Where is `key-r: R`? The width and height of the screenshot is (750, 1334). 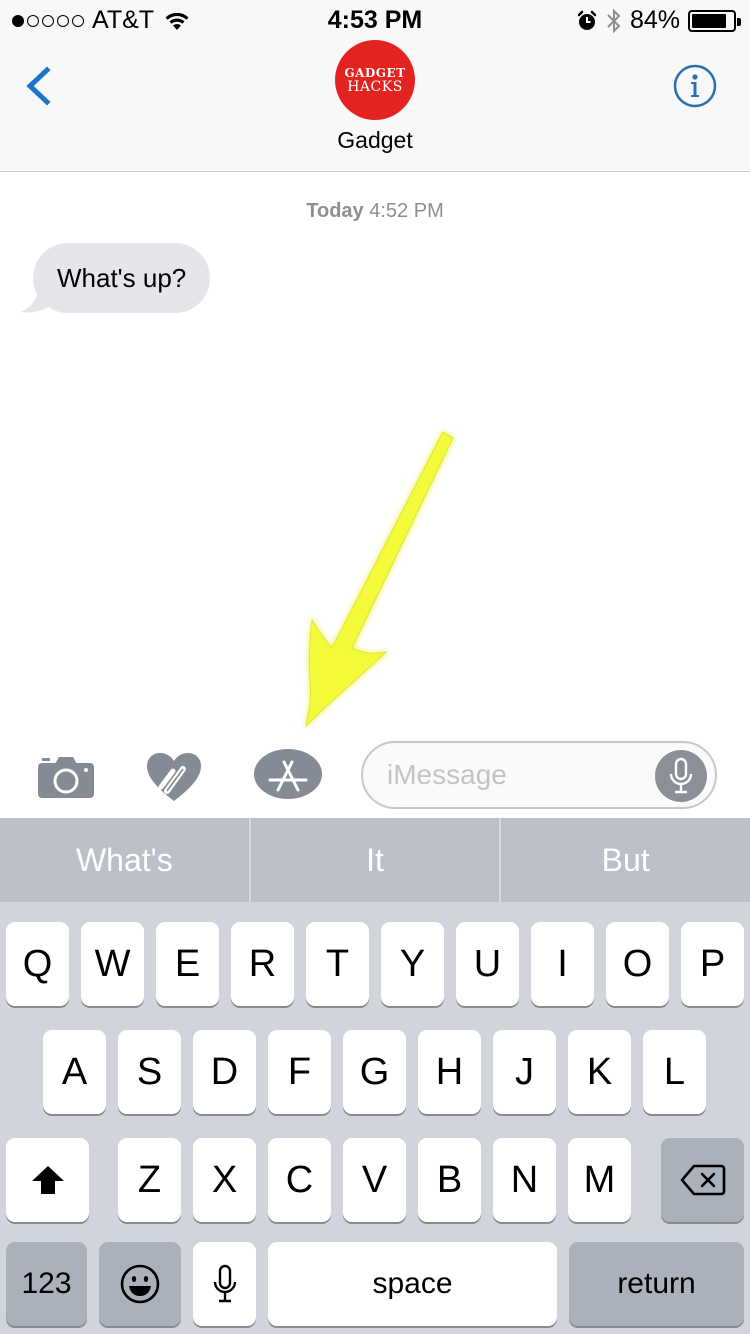 key-r: R is located at coordinates (262, 964).